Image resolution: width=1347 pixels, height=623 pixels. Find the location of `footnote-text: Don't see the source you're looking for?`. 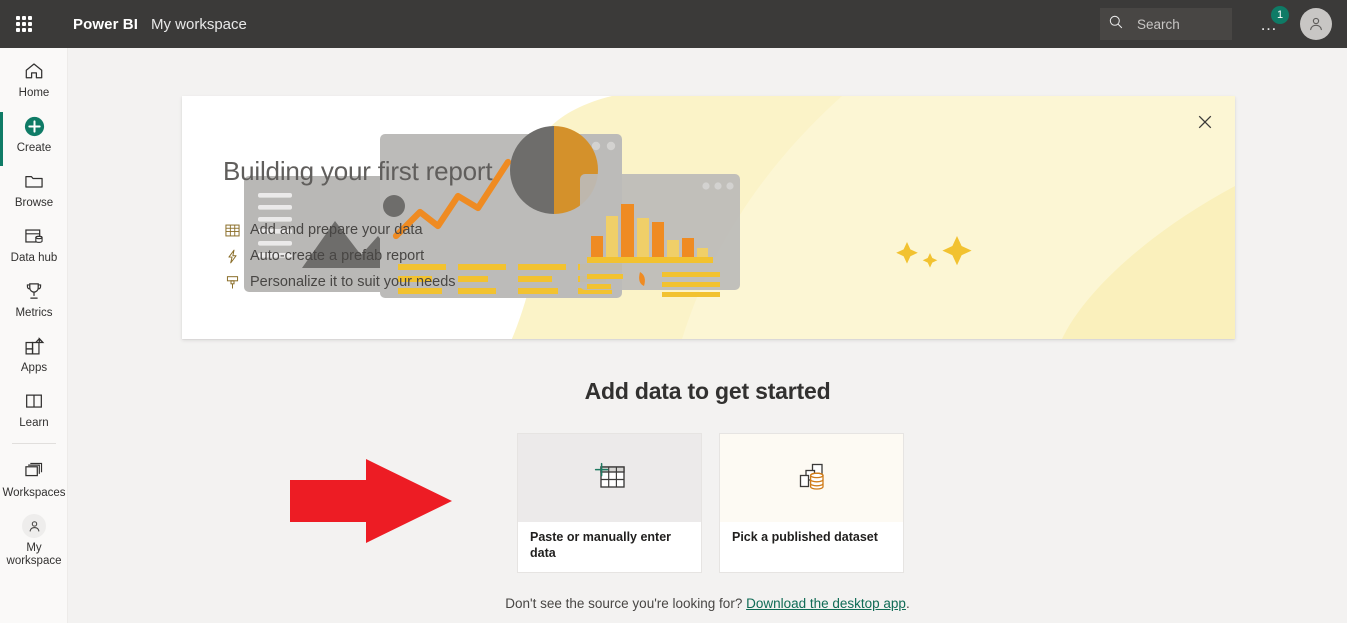

footnote-text: Don't see the source you're looking for? is located at coordinates (626, 603).